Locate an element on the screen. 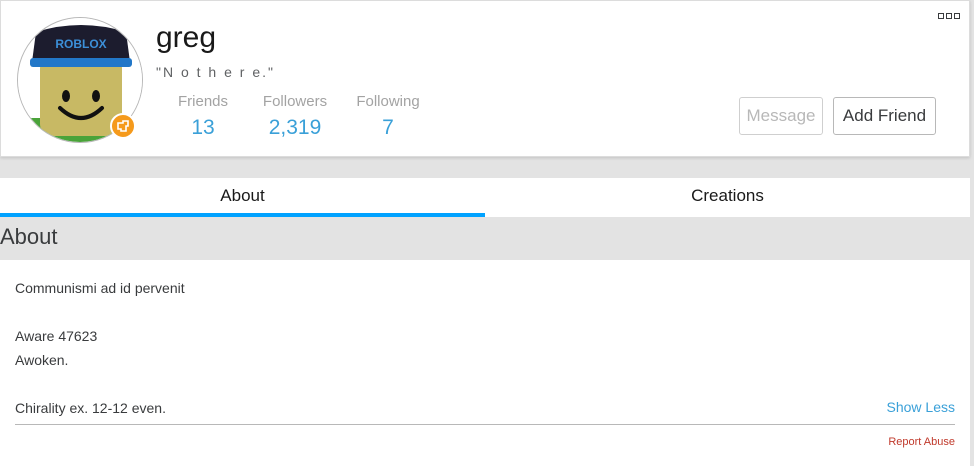 The width and height of the screenshot is (974, 466). stat-followers-value: 2,319 is located at coordinates (295, 127).